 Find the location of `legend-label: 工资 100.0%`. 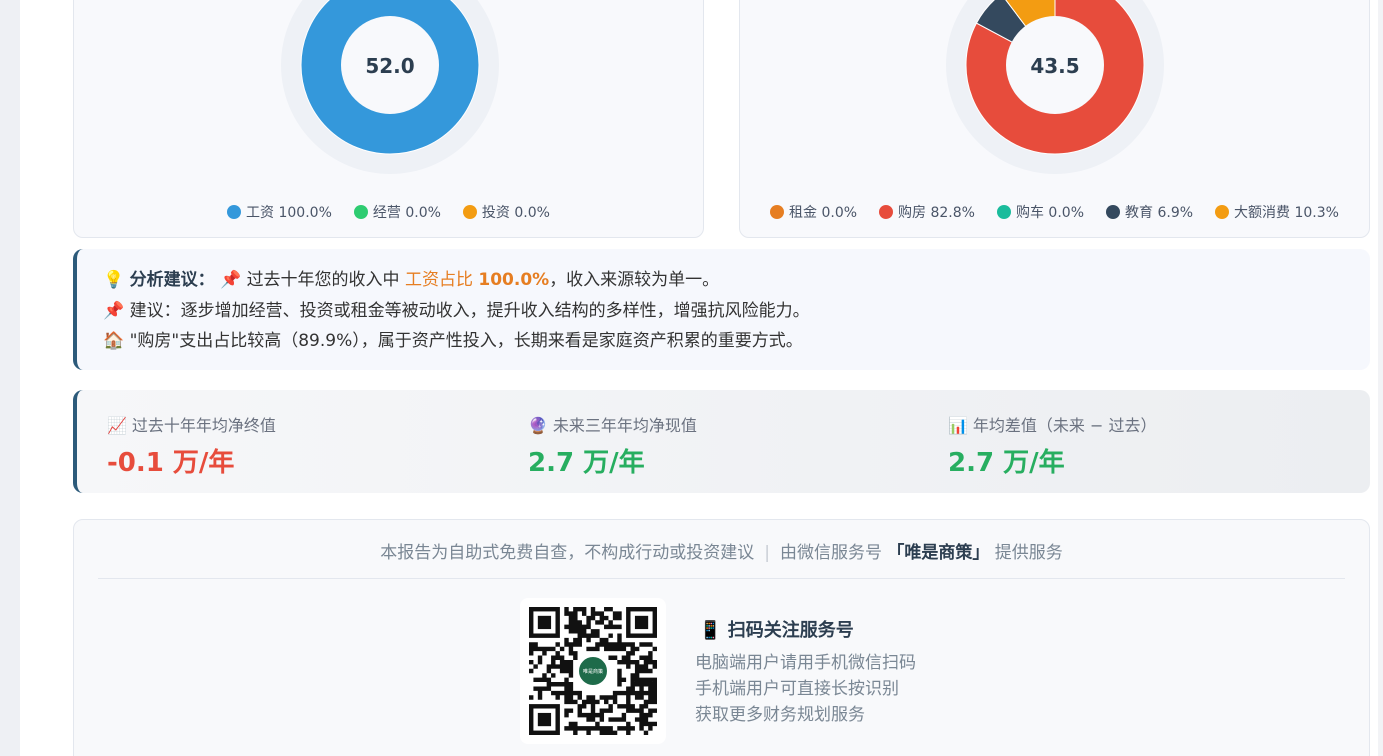

legend-label: 工资 100.0% is located at coordinates (289, 213).